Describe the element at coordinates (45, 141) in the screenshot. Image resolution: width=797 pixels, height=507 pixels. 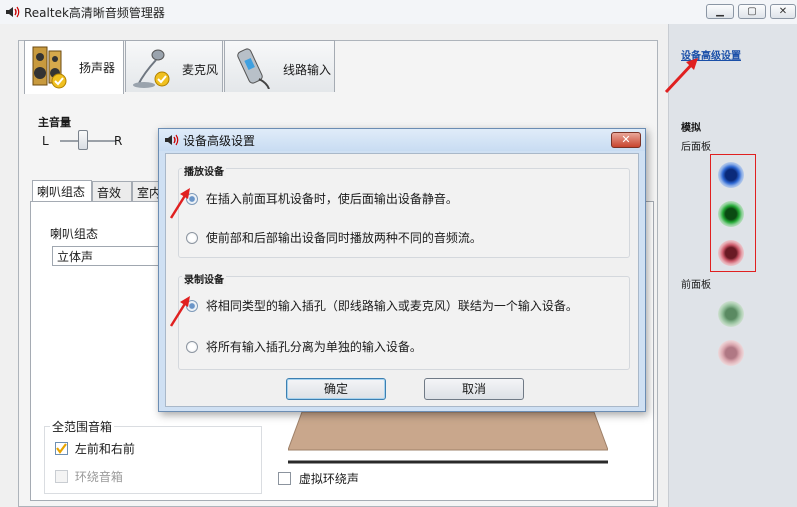
I see `volume-left-label: L` at that location.